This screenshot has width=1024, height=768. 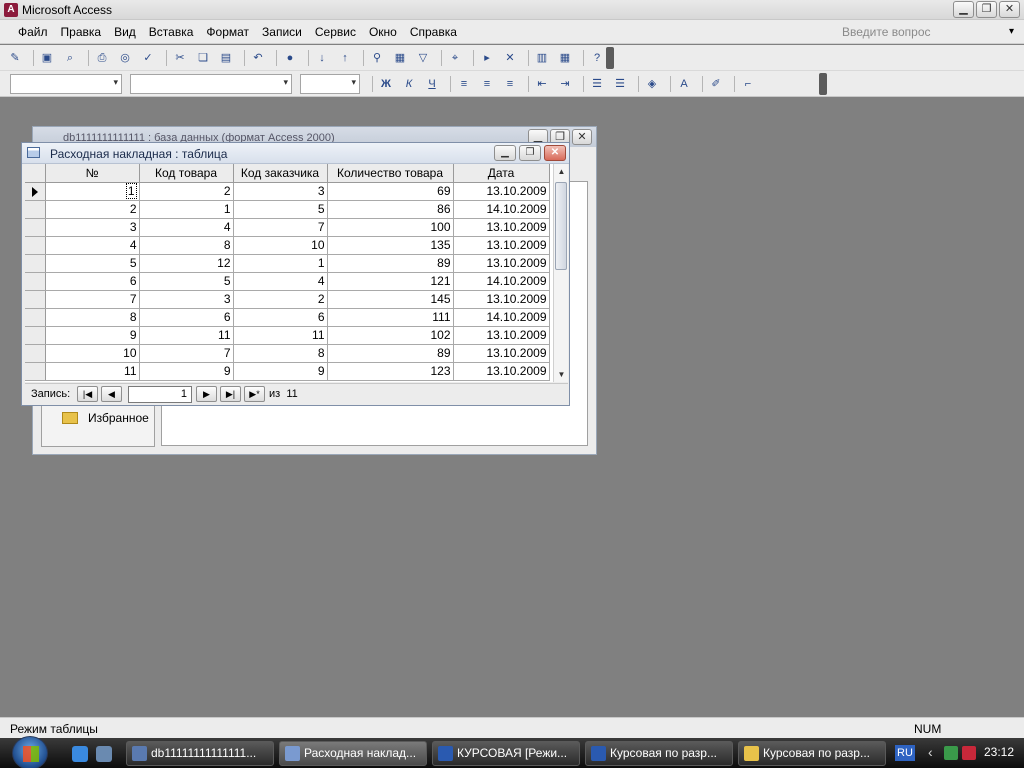 What do you see at coordinates (111, 394) in the screenshot?
I see `previous-record-button: ◀` at bounding box center [111, 394].